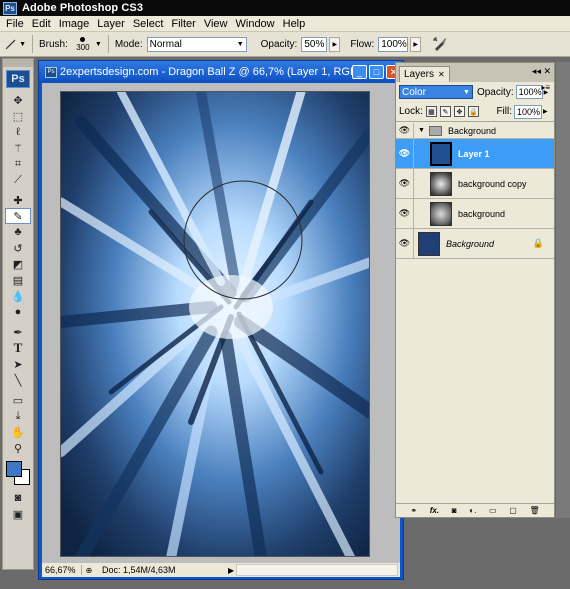  I want to click on blend-row: Color ▼ Opacity: 100% ▶, so click(475, 92).